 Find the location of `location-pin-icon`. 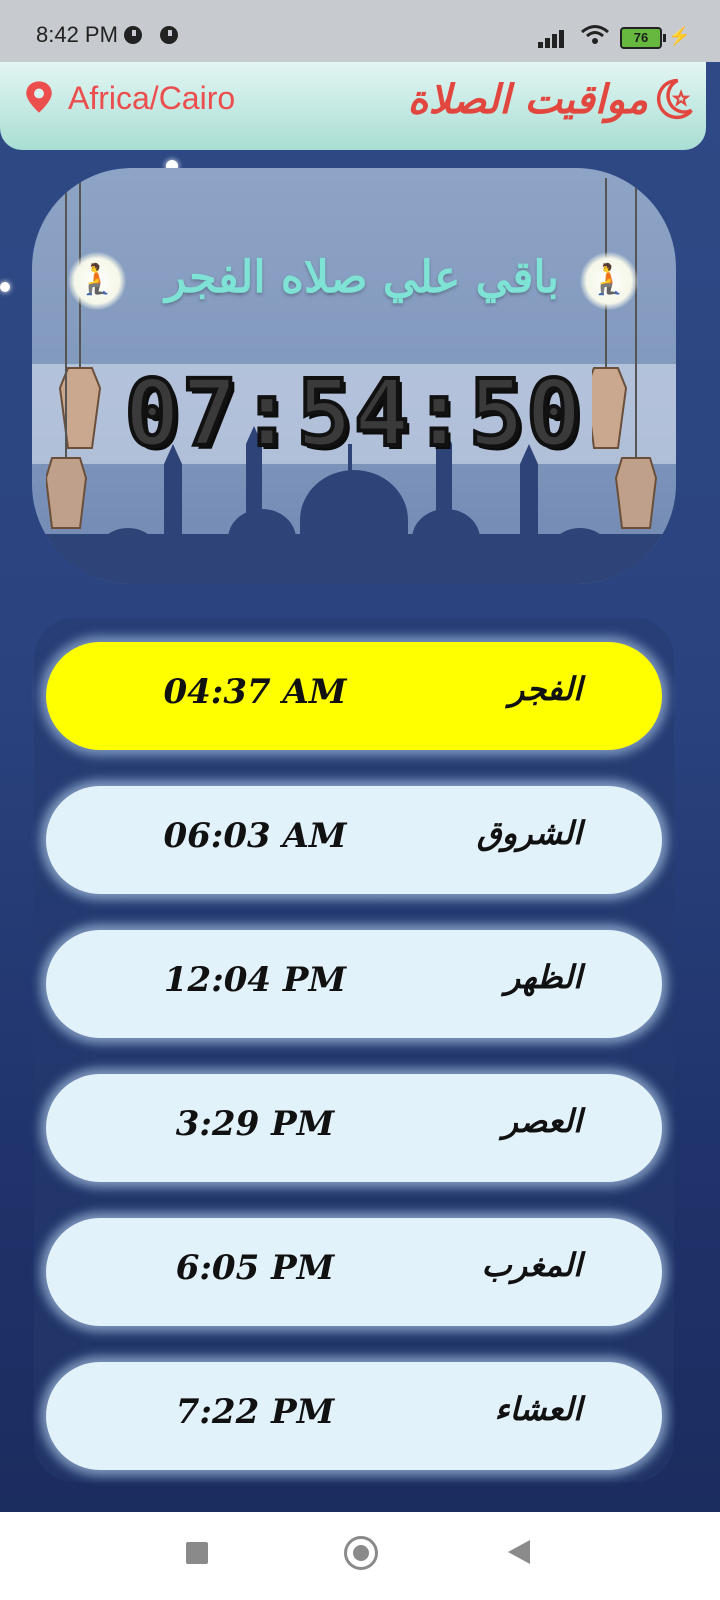

location-pin-icon is located at coordinates (39, 97).